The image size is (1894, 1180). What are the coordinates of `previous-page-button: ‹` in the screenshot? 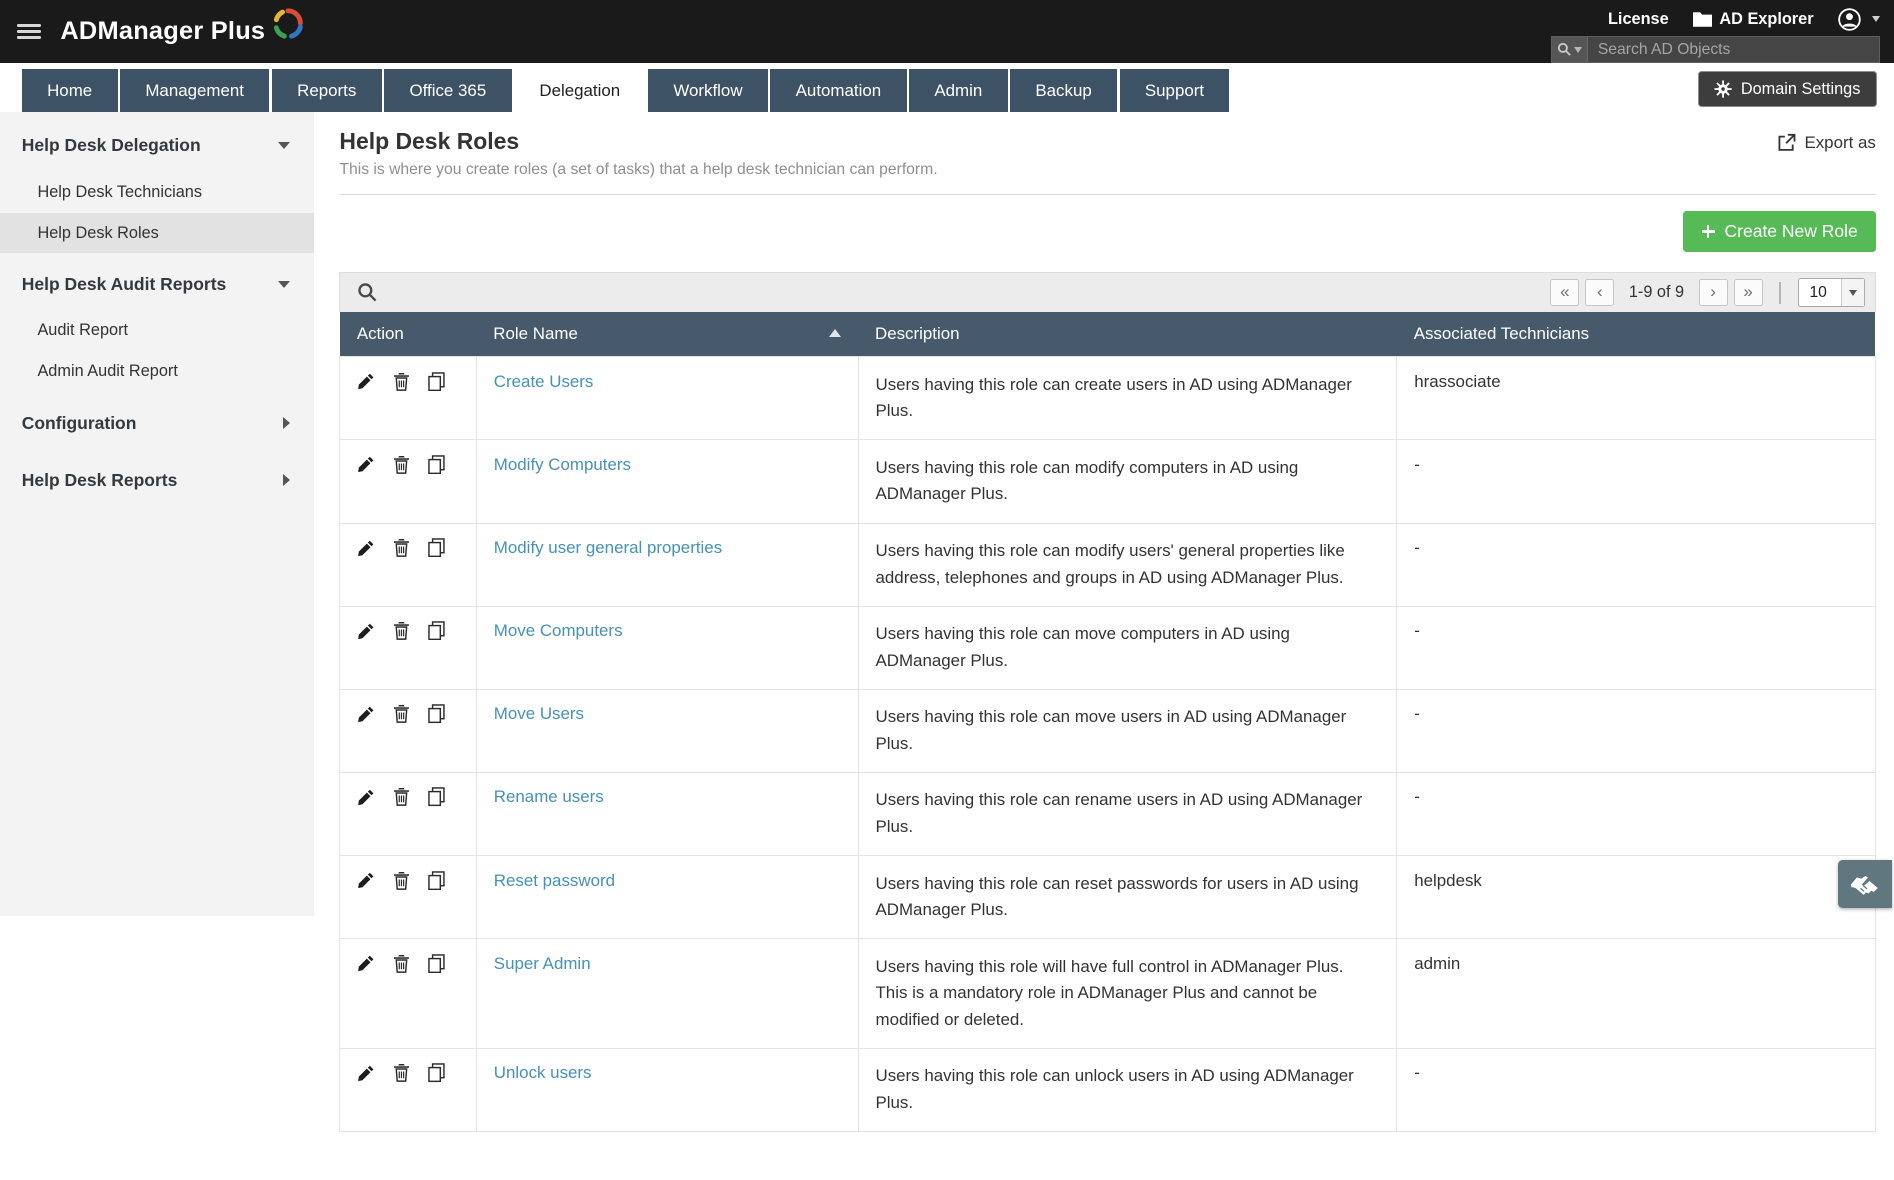 It's located at (1600, 292).